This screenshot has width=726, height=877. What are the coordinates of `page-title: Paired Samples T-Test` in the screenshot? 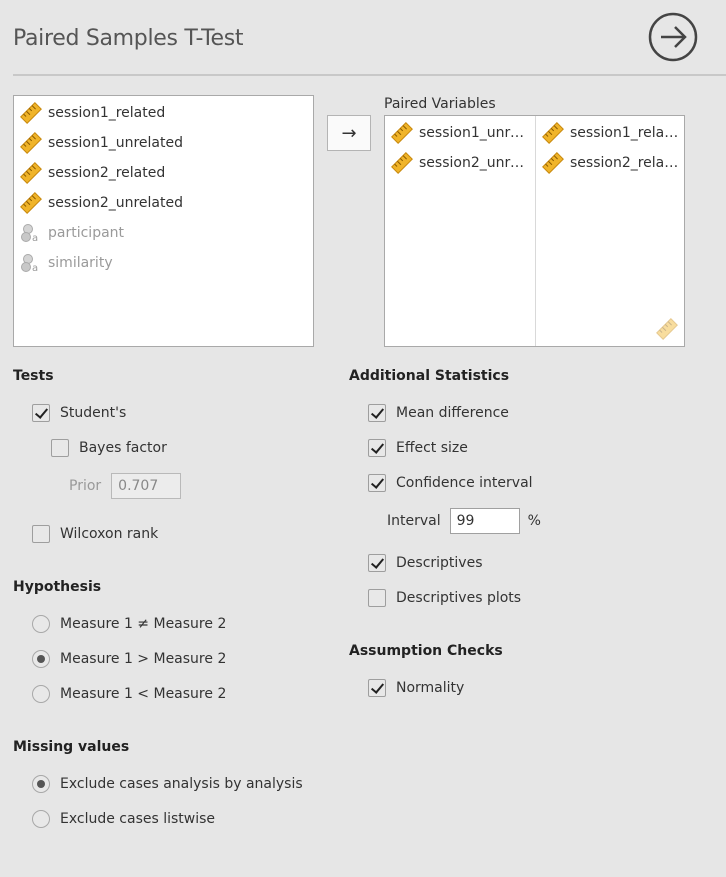 It's located at (128, 38).